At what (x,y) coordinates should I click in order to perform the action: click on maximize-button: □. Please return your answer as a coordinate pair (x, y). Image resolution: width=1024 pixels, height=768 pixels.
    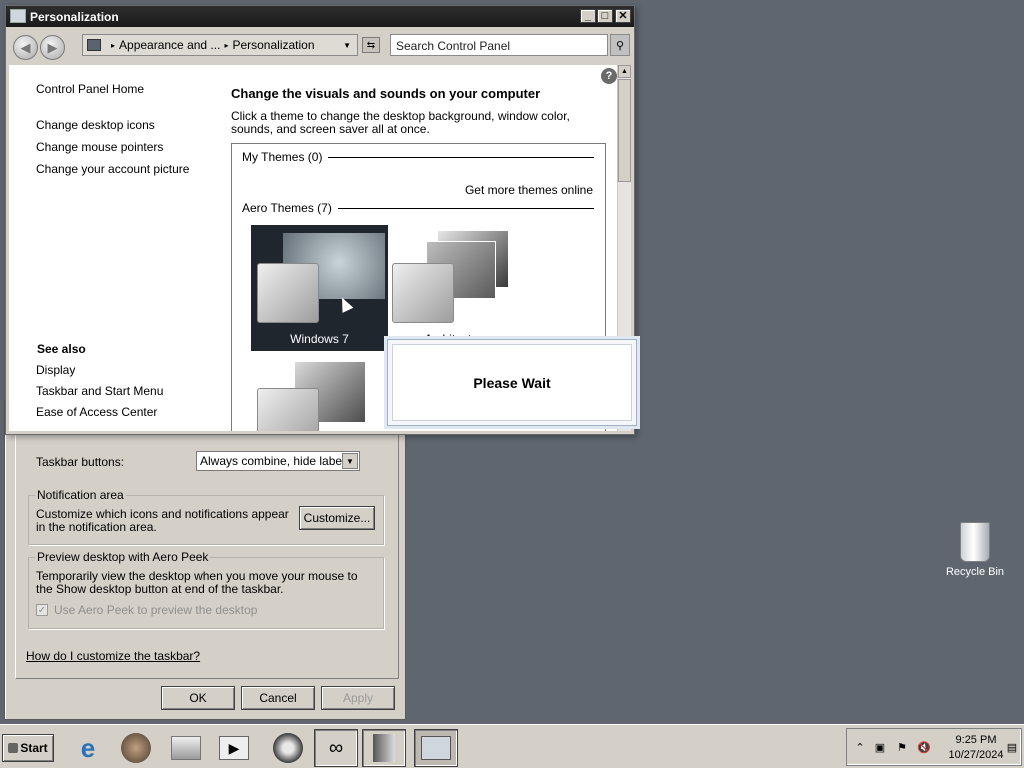
    Looking at the image, I should click on (605, 16).